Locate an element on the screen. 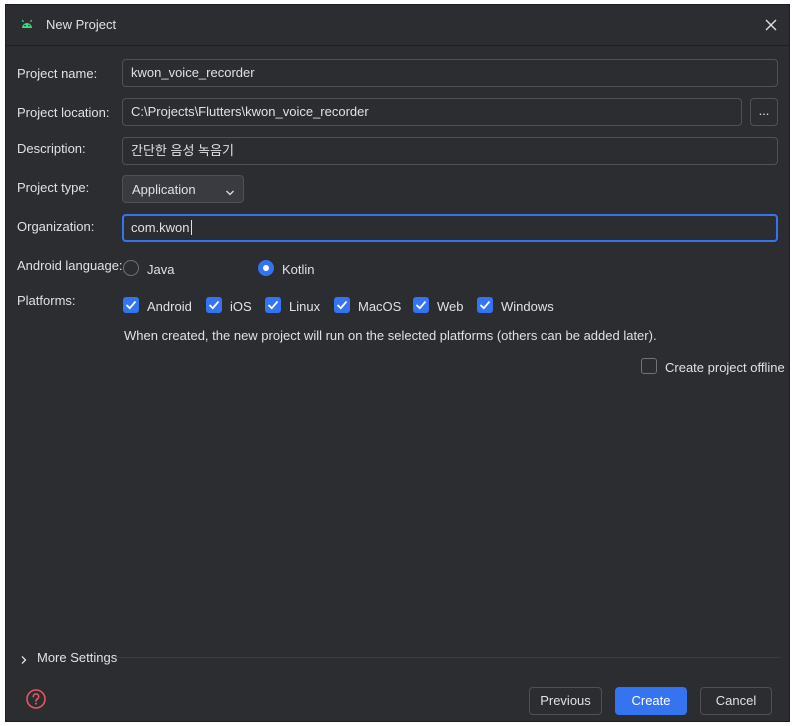 The image size is (795, 726). radio-kotlin is located at coordinates (266, 268).